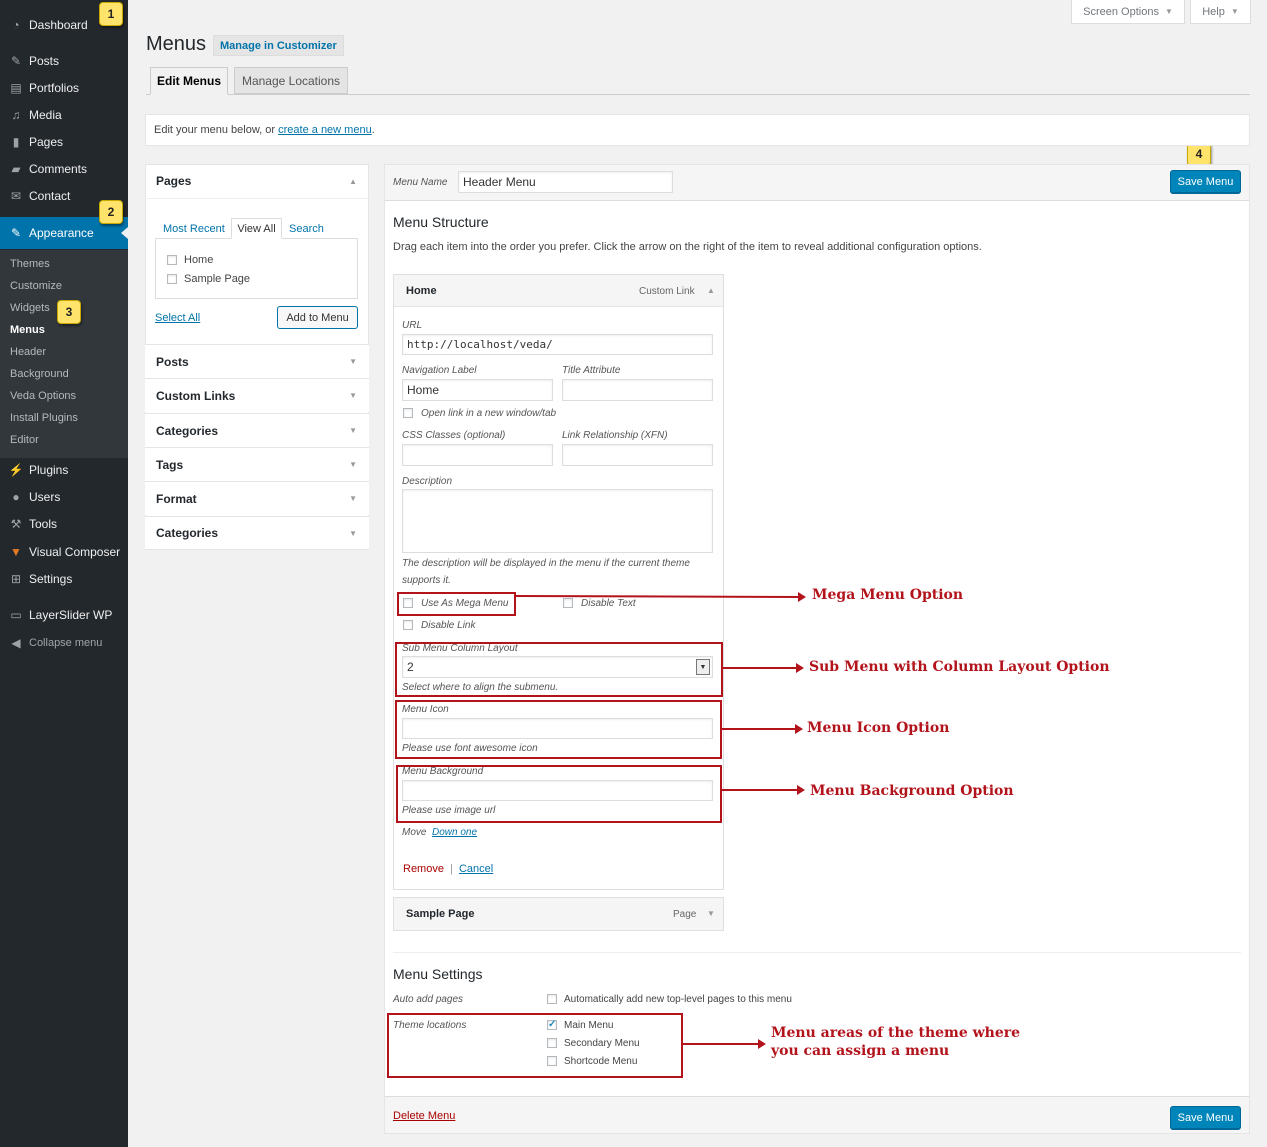  I want to click on title-attribute-input, so click(637, 390).